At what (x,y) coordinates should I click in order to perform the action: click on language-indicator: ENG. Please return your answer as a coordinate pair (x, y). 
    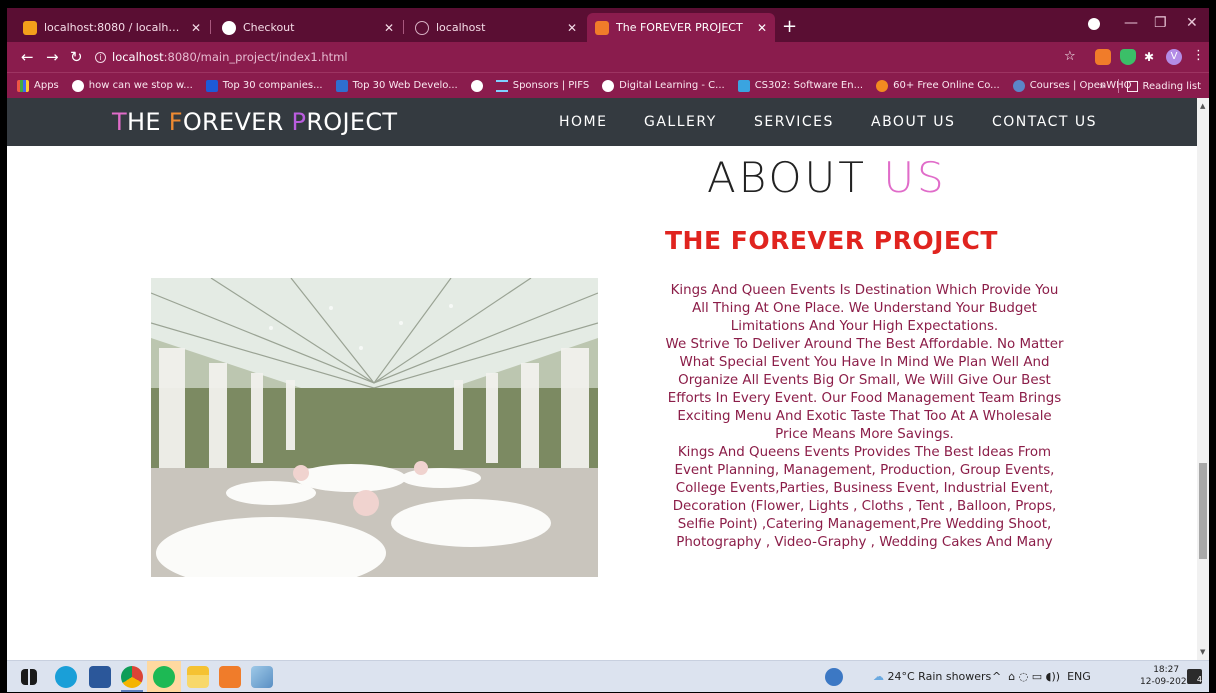
    Looking at the image, I should click on (1079, 676).